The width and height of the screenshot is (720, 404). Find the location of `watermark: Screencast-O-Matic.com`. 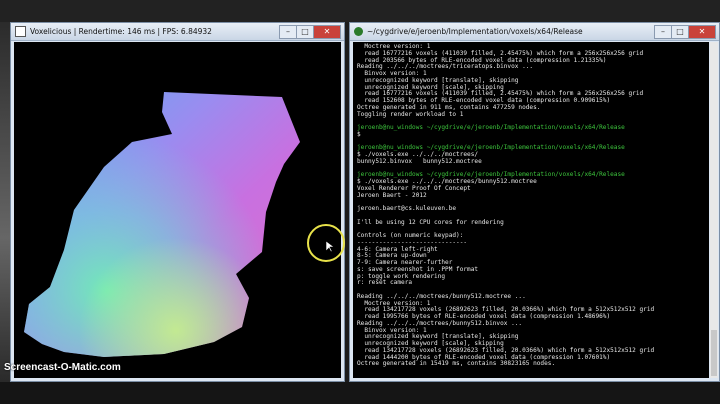

watermark: Screencast-O-Matic.com is located at coordinates (62, 367).